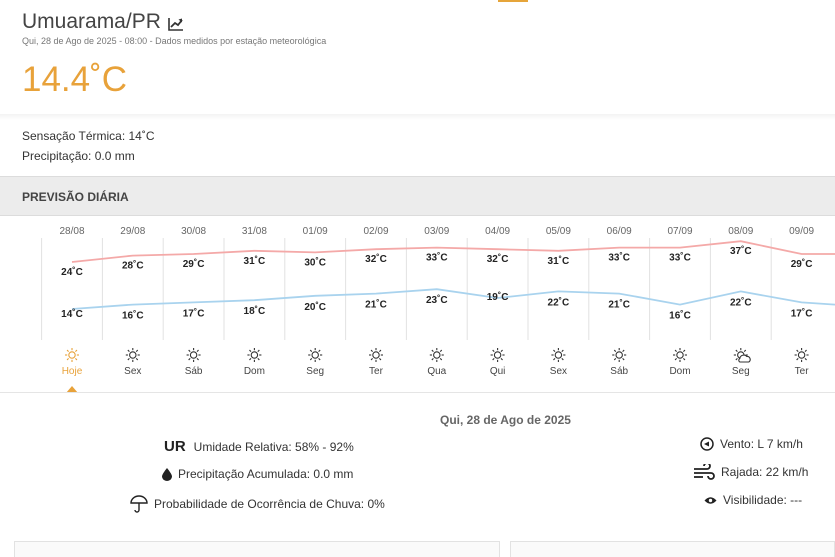  What do you see at coordinates (707, 444) in the screenshot?
I see `wind-direction-icon` at bounding box center [707, 444].